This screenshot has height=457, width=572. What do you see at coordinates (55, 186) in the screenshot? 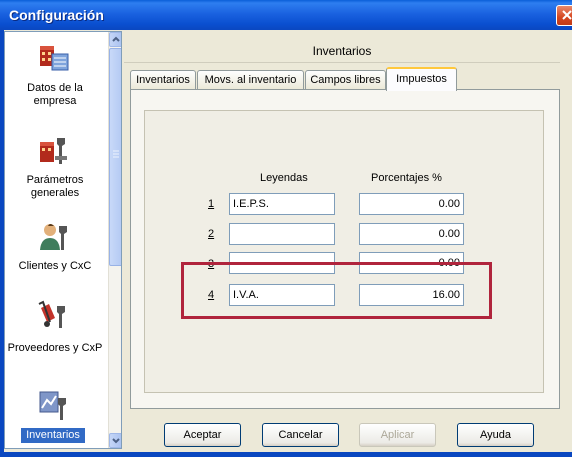
I see `sidebar-item-label: Parámetros generales` at bounding box center [55, 186].